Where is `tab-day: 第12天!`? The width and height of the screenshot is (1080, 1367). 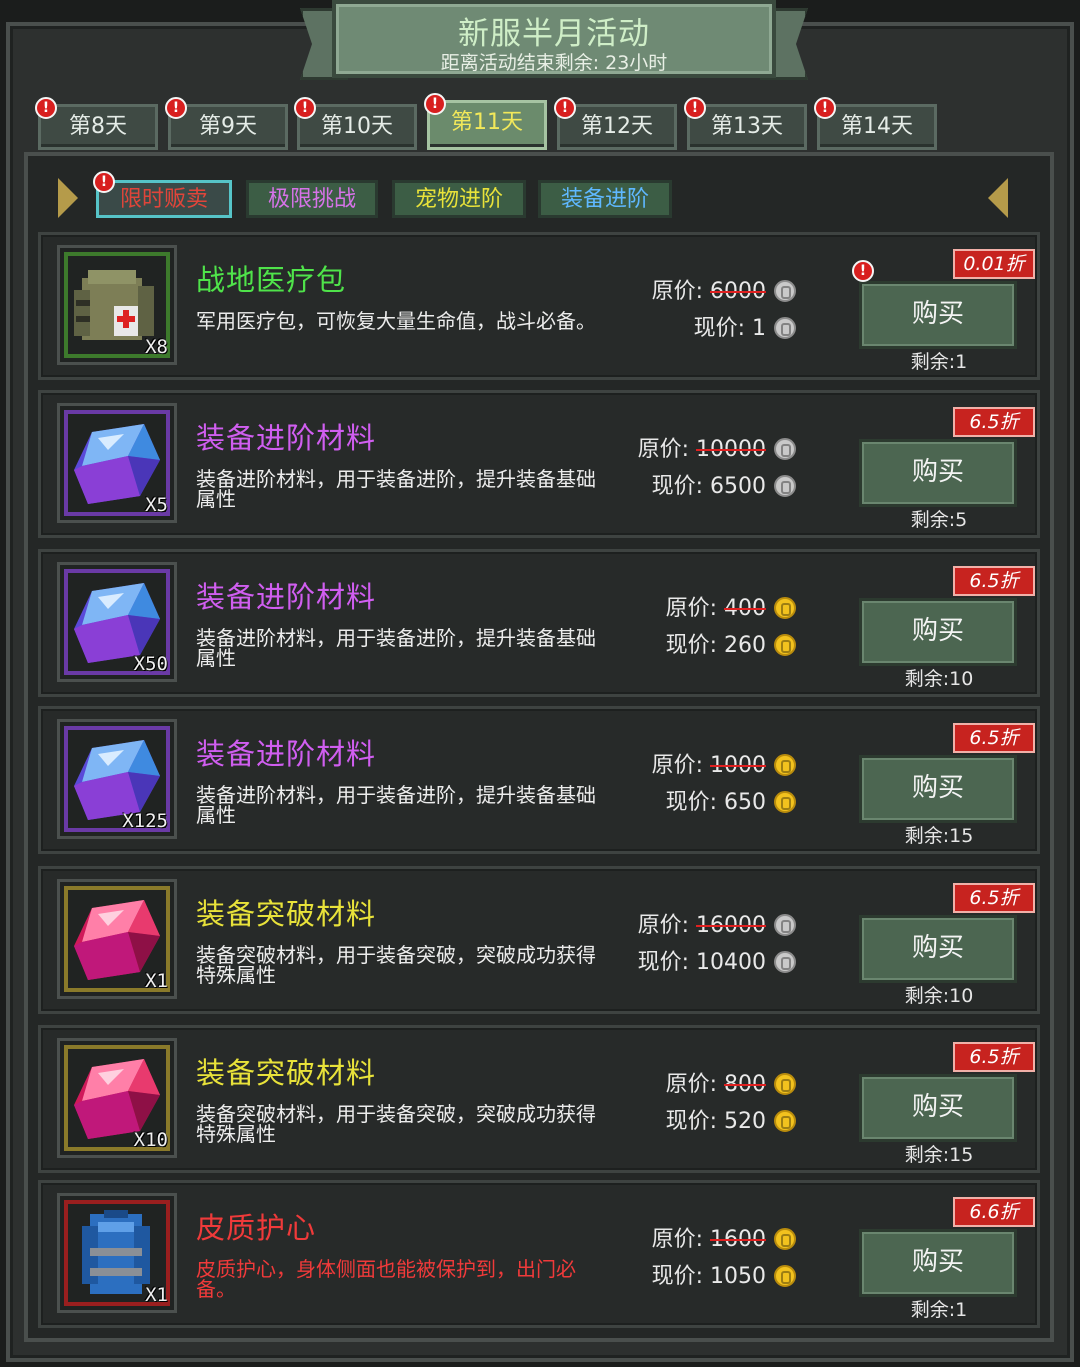 tab-day: 第12天! is located at coordinates (615, 123).